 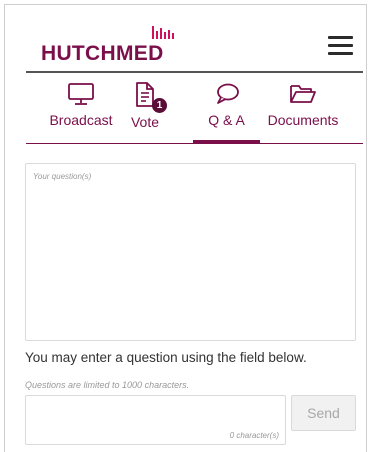 What do you see at coordinates (81, 94) in the screenshot?
I see `monitor-icon` at bounding box center [81, 94].